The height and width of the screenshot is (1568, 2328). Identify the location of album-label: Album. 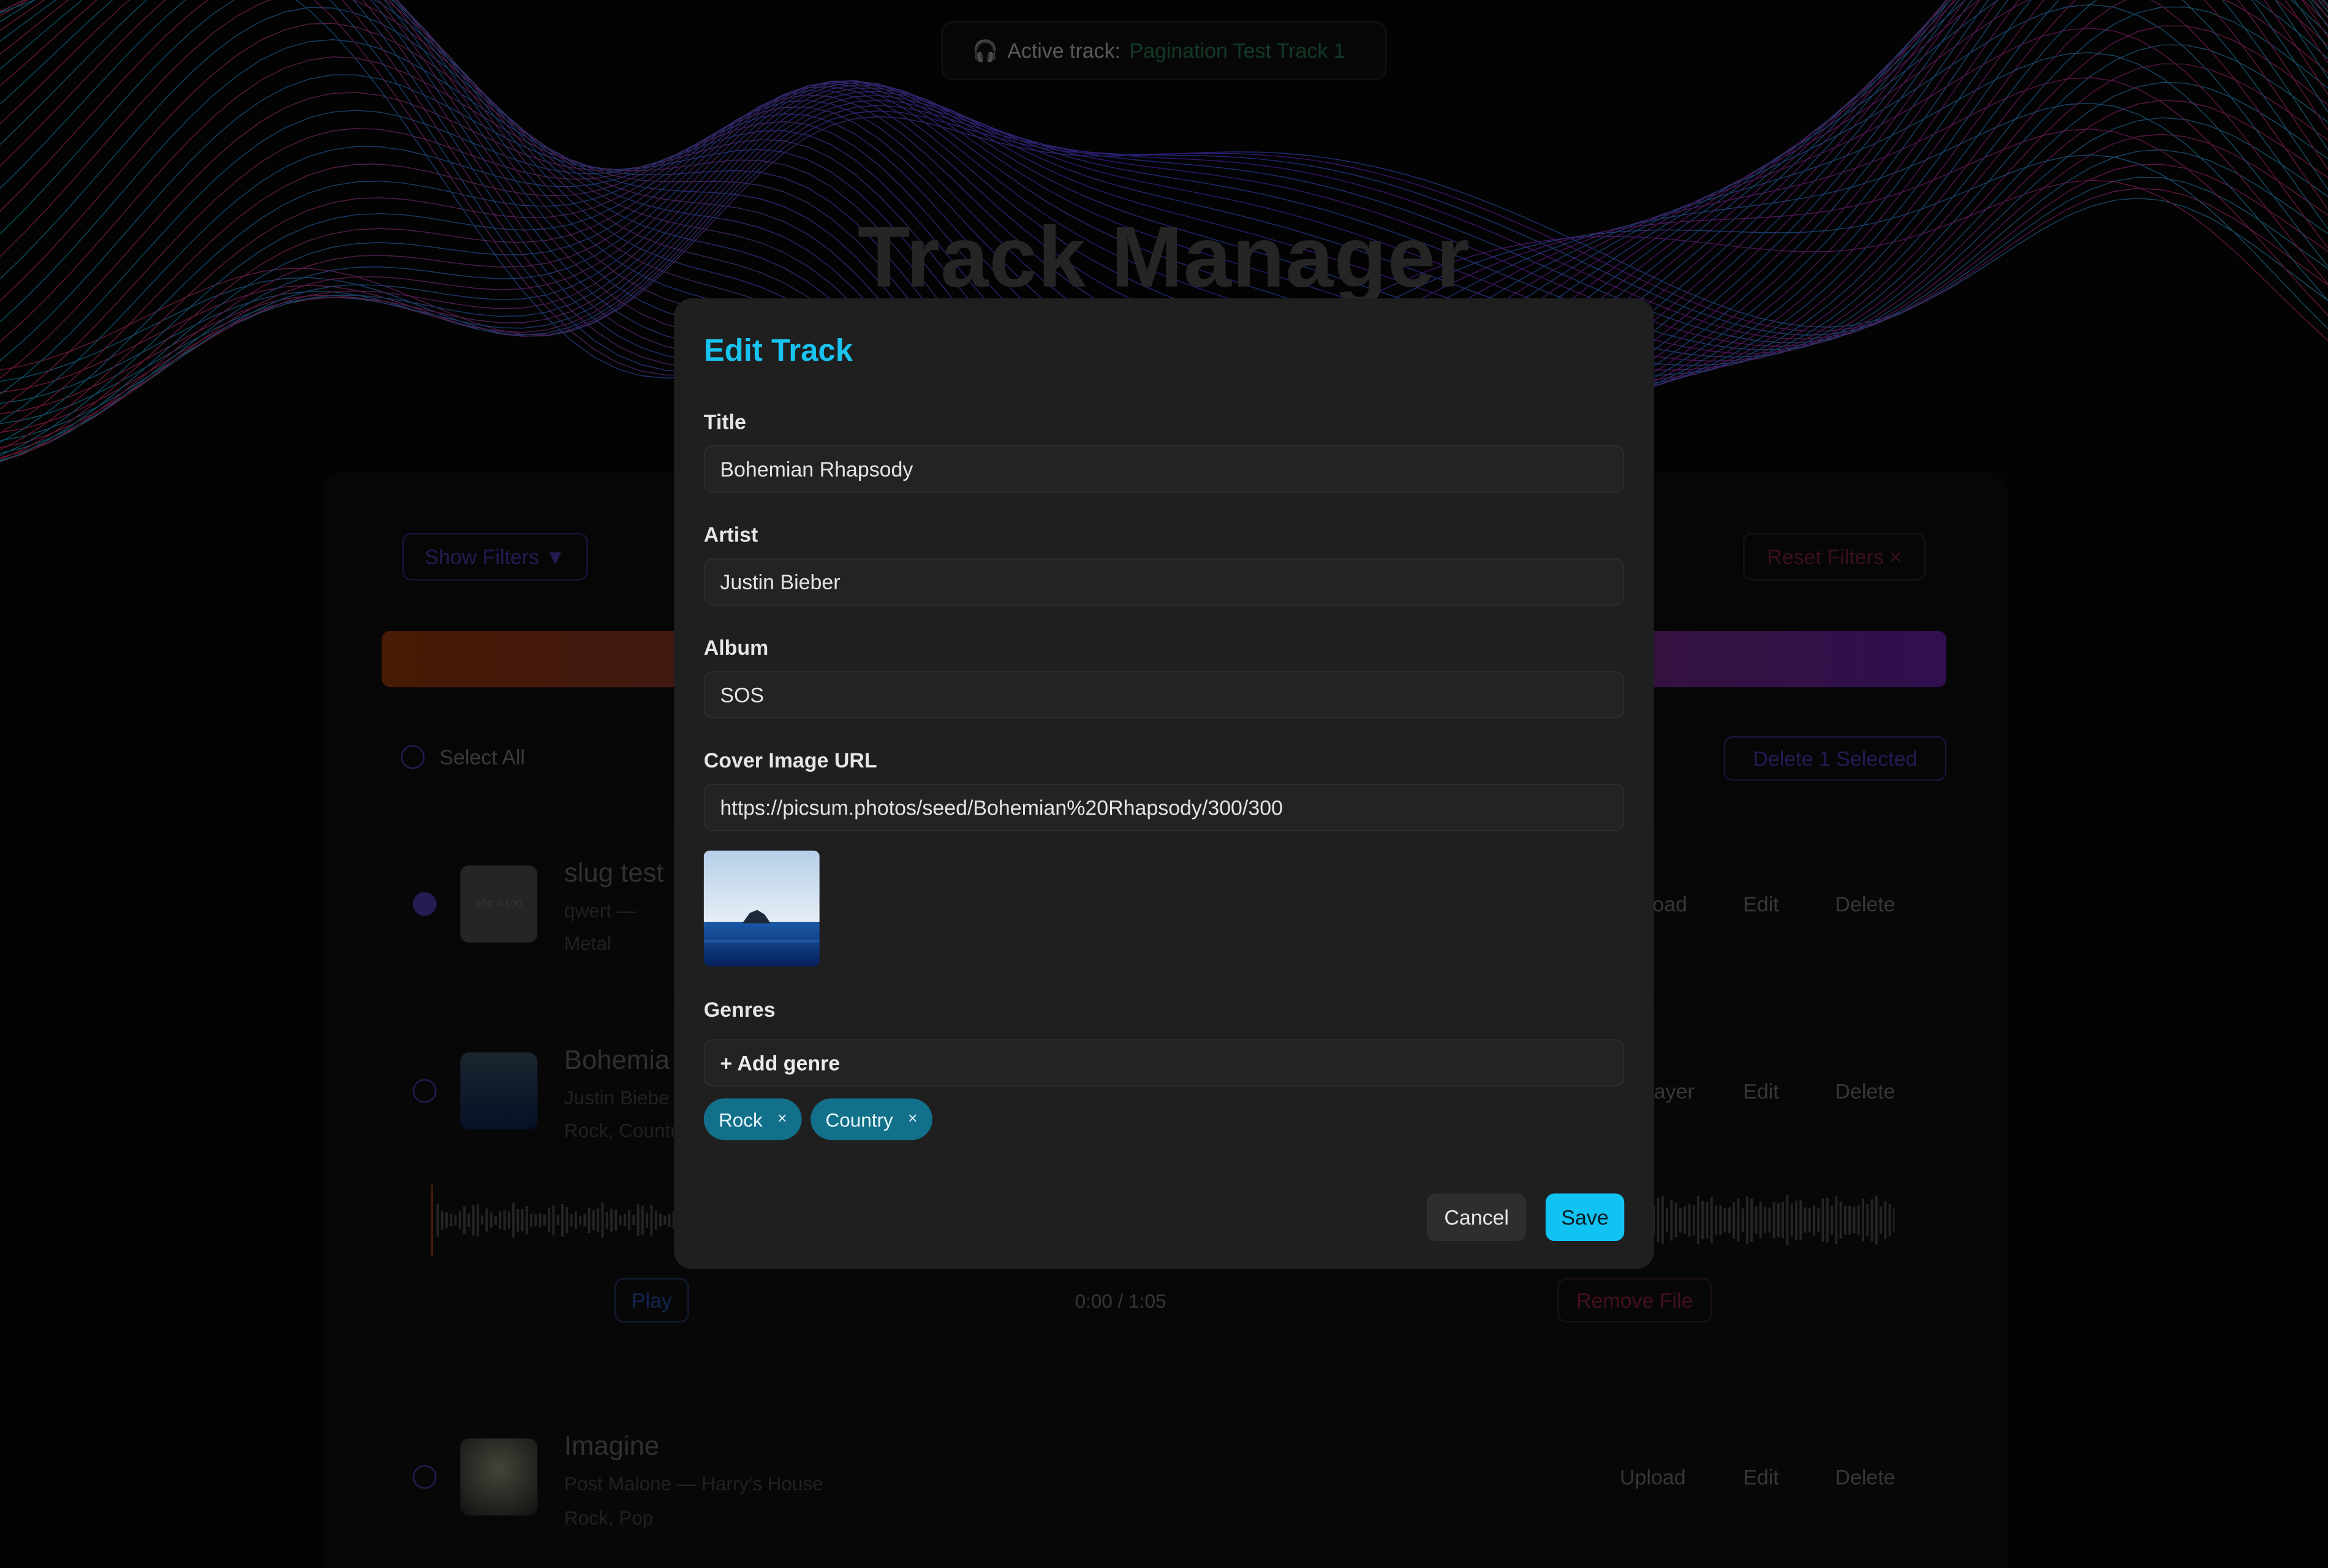
(736, 647).